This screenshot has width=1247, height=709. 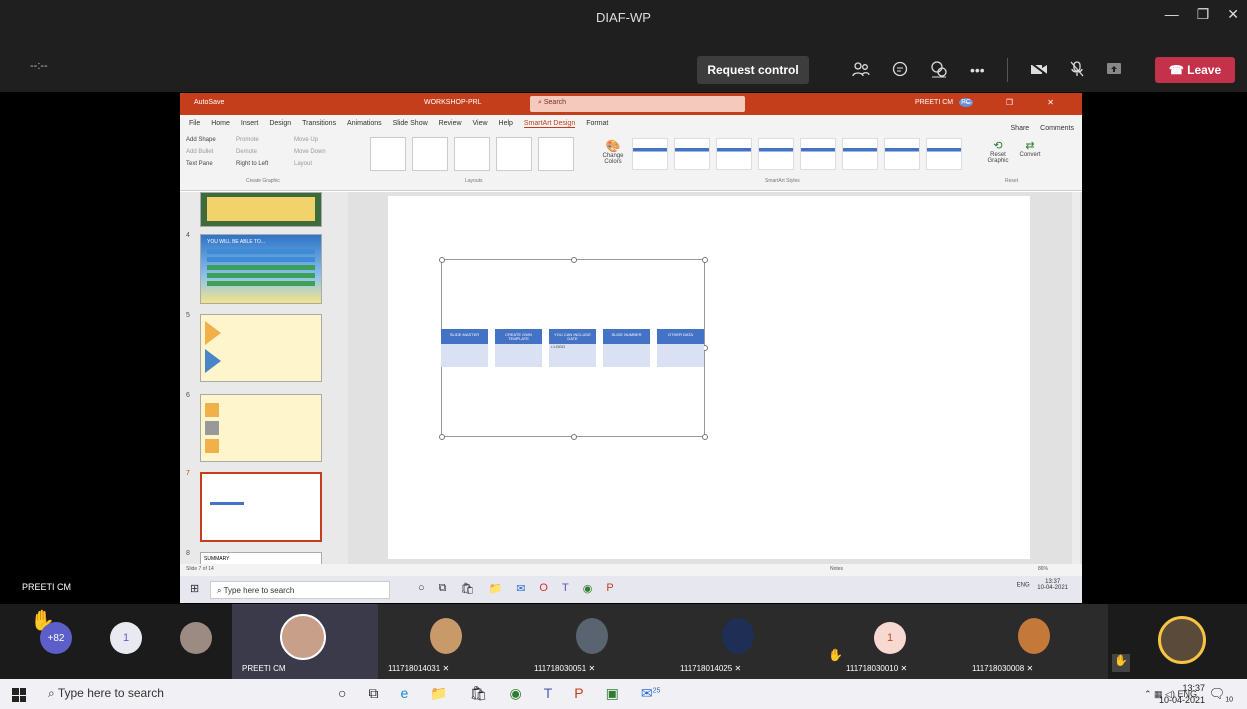 I want to click on count-bubble: 1, so click(x=126, y=638).